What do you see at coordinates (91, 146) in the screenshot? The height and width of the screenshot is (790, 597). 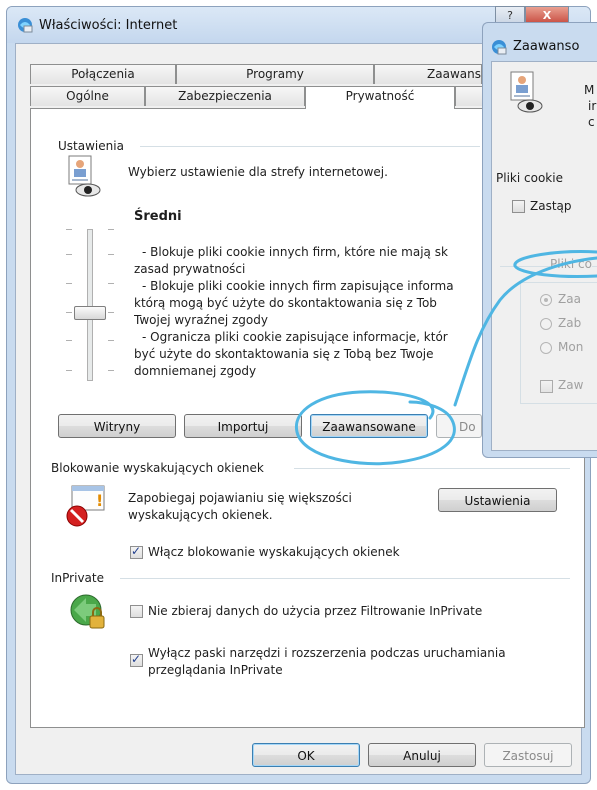 I see `settings-group-label: Ustawienia` at bounding box center [91, 146].